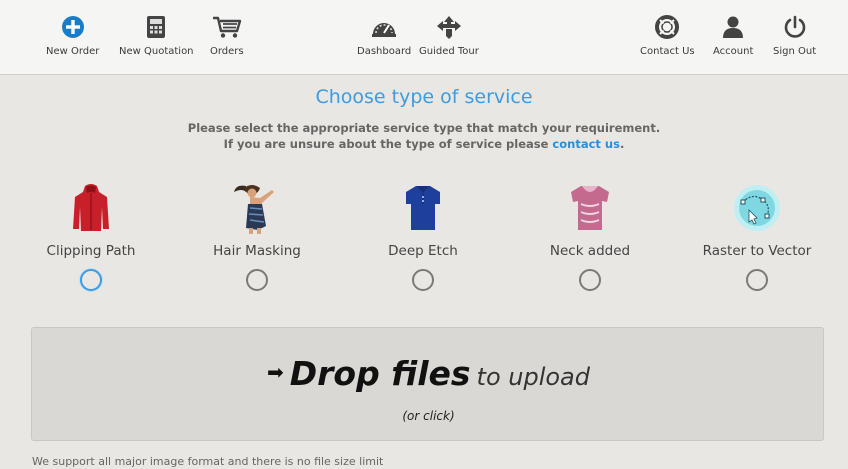 This screenshot has width=848, height=469. What do you see at coordinates (156, 27) in the screenshot?
I see `calculator-icon` at bounding box center [156, 27].